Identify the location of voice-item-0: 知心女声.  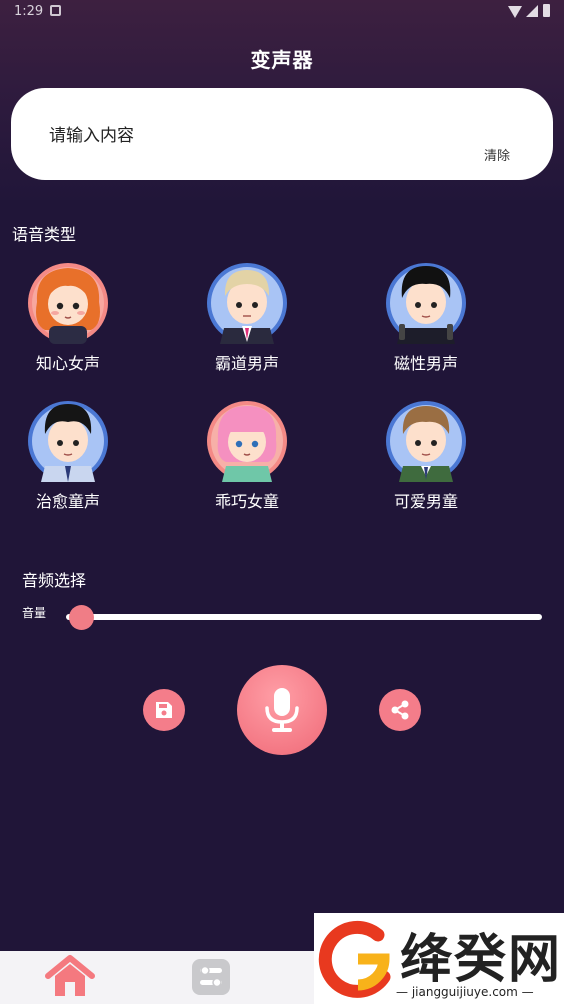
(68, 318).